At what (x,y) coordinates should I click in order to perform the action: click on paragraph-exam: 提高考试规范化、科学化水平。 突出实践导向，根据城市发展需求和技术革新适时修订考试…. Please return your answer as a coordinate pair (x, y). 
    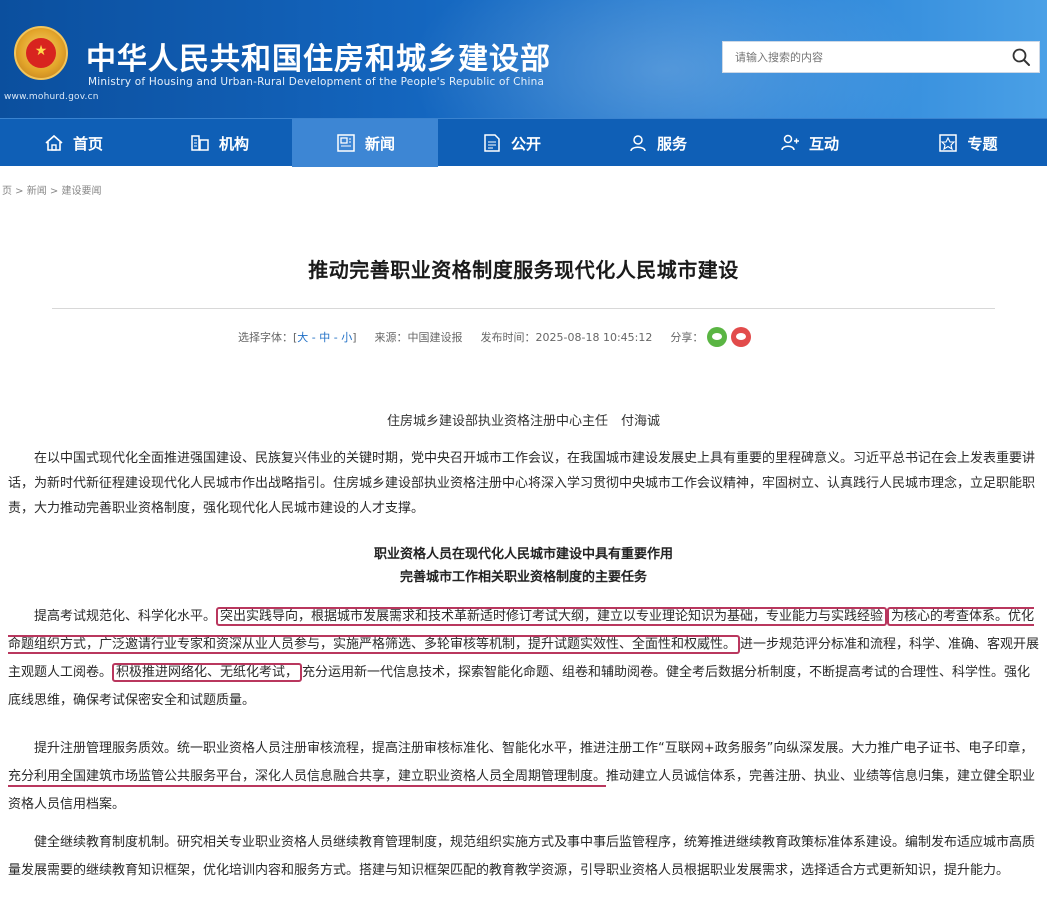
    Looking at the image, I should click on (524, 659).